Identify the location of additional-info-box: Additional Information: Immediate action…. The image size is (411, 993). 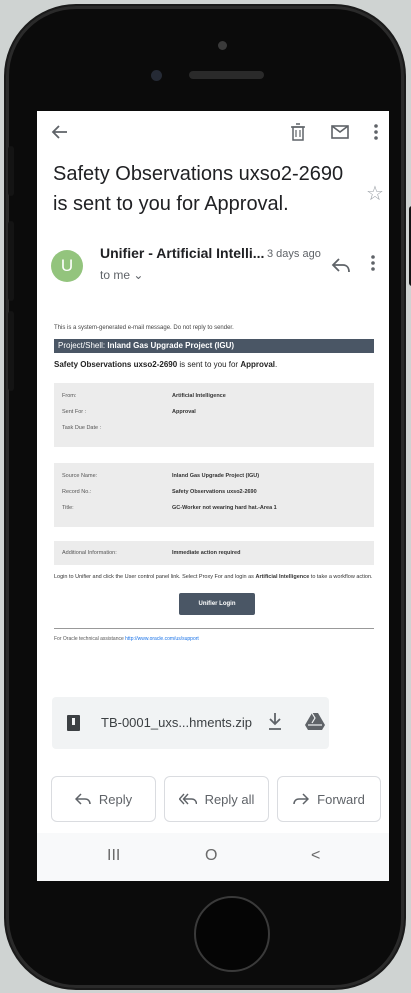
(214, 553).